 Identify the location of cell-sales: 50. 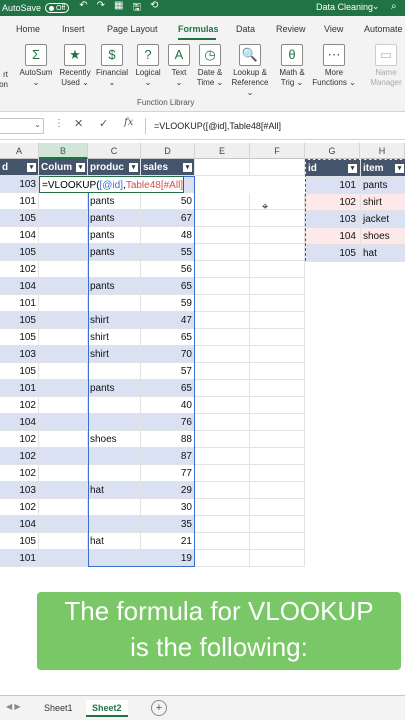
(168, 201).